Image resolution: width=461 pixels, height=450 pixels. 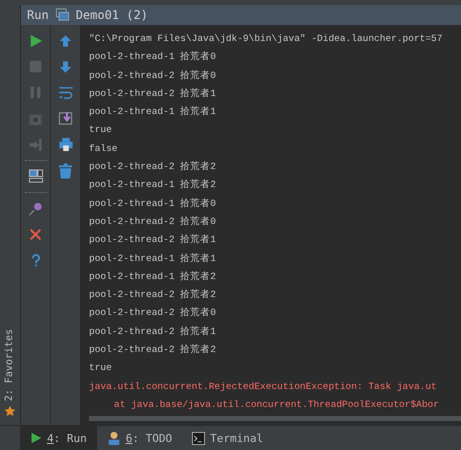 What do you see at coordinates (10, 411) in the screenshot?
I see `star-icon` at bounding box center [10, 411].